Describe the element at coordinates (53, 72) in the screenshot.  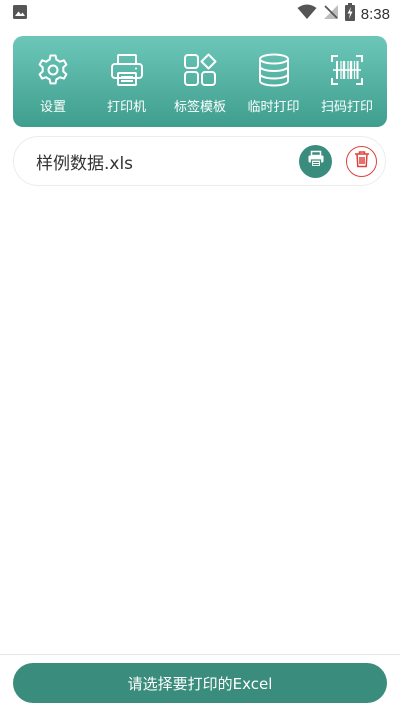
I see `gear-icon` at that location.